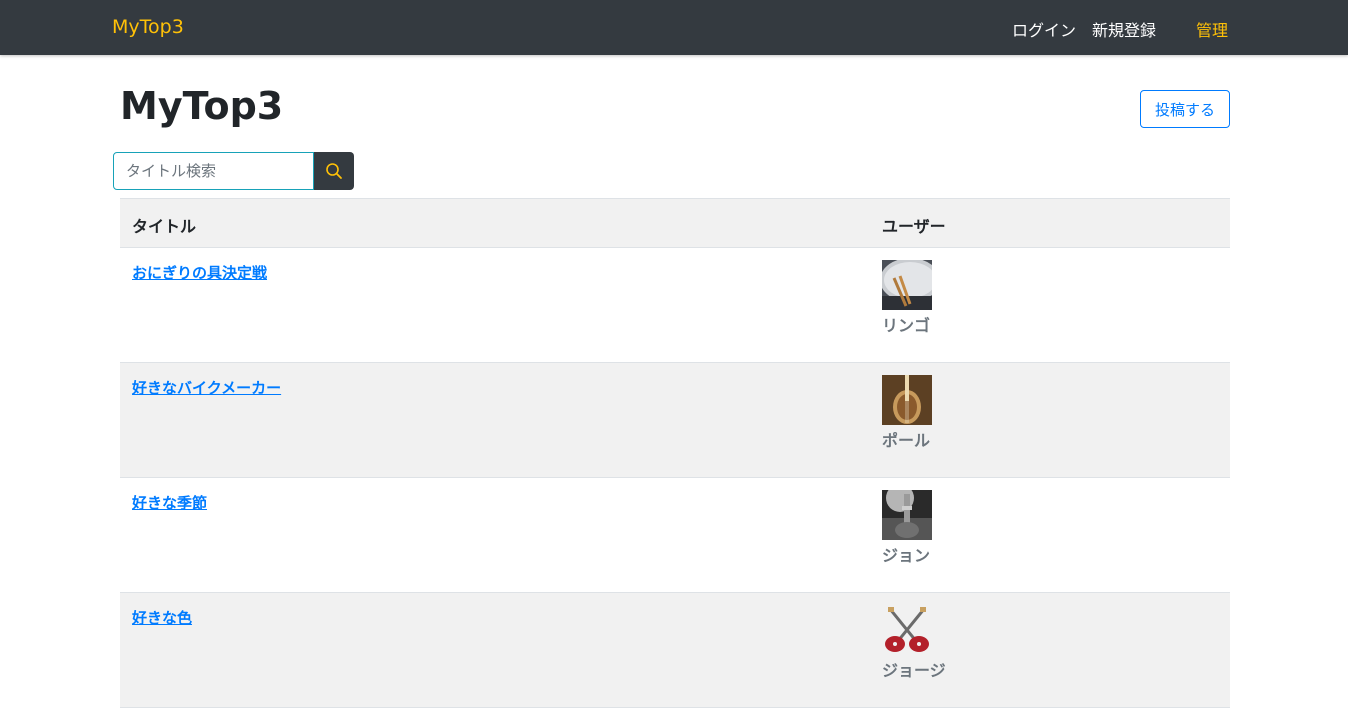  Describe the element at coordinates (906, 555) in the screenshot. I see `user-name: ジョン` at that location.